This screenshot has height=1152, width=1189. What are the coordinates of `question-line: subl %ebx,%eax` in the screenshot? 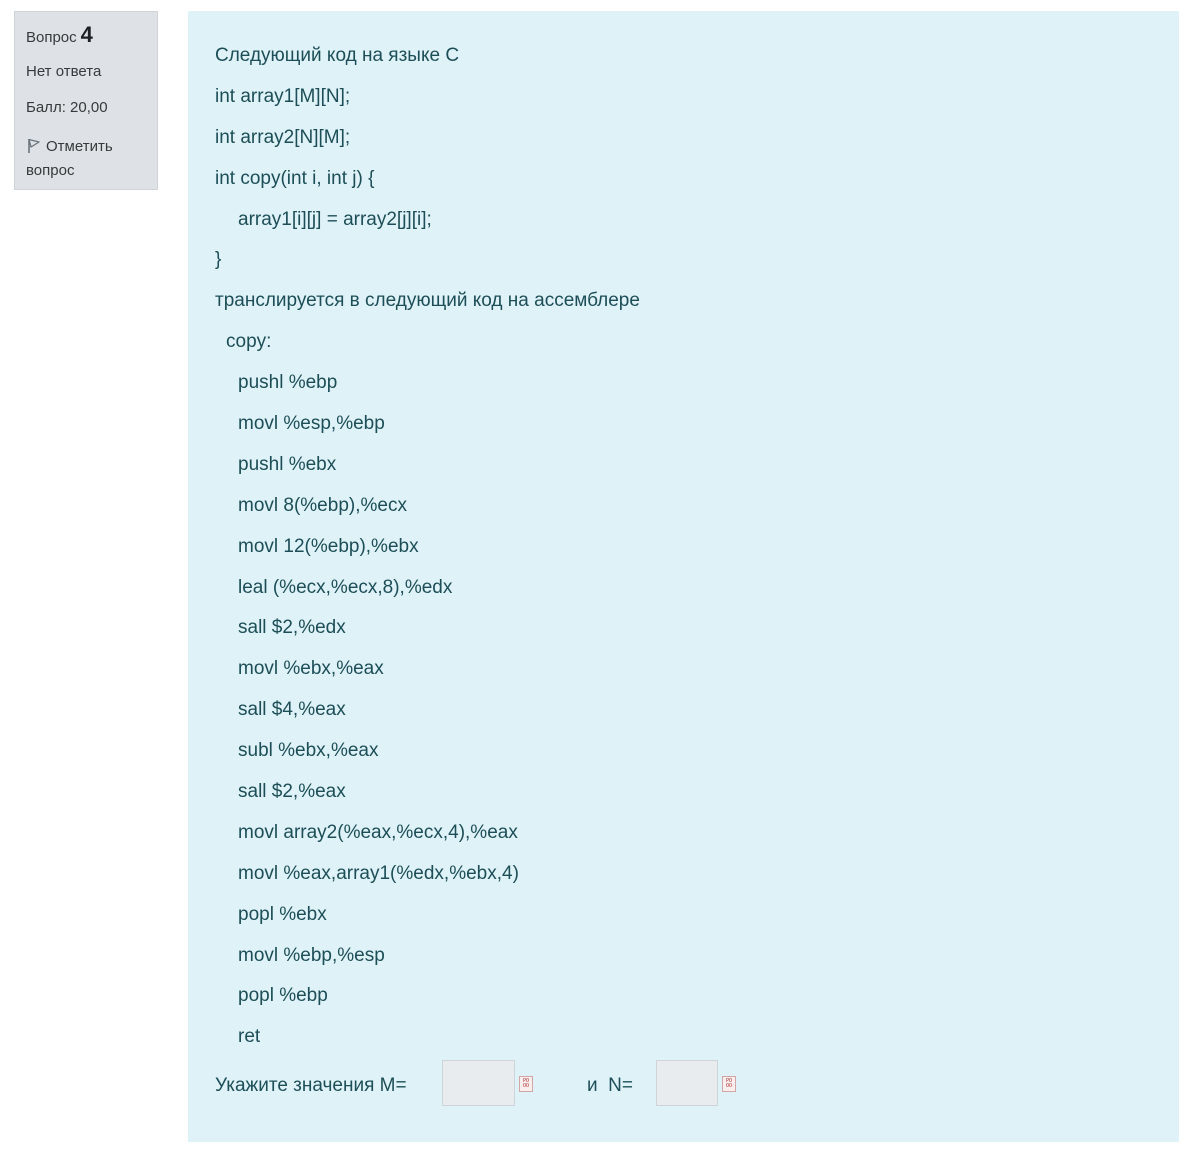 It's located at (308, 751).